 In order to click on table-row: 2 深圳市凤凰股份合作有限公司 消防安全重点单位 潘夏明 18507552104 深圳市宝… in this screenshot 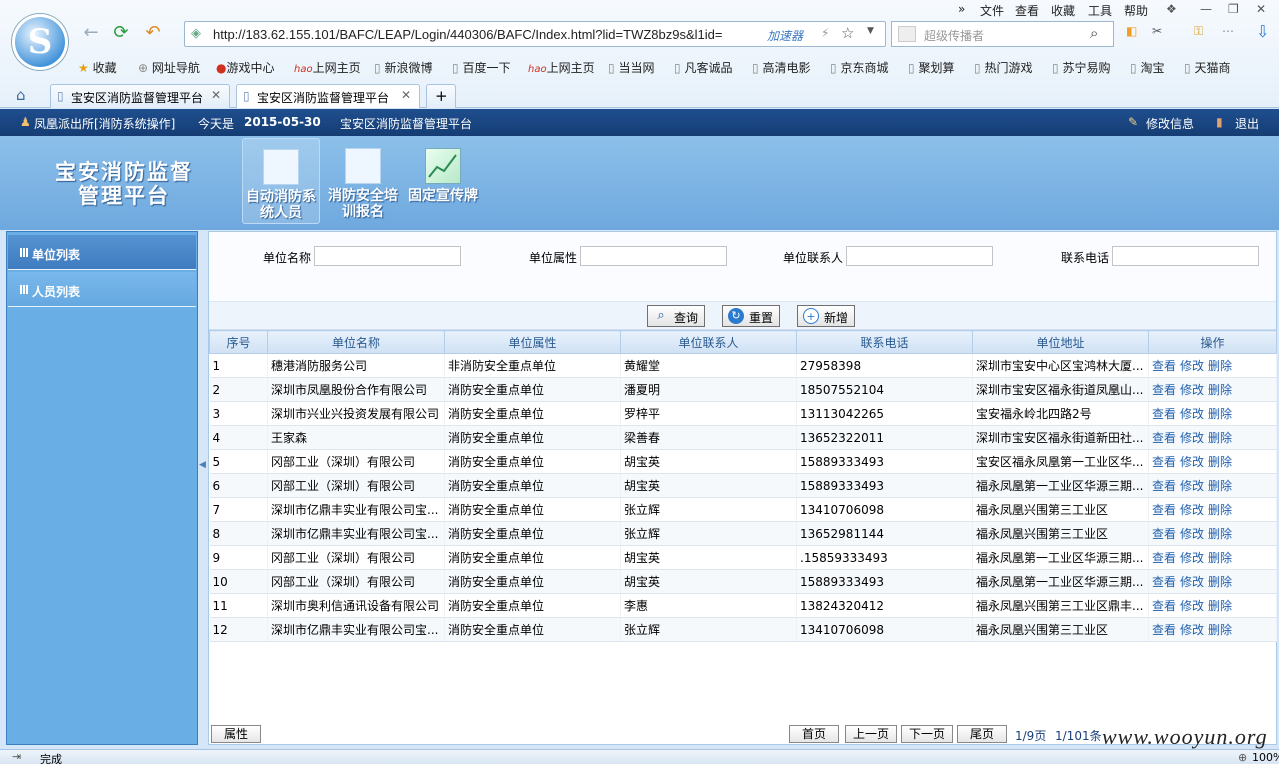, I will do `click(743, 389)`.